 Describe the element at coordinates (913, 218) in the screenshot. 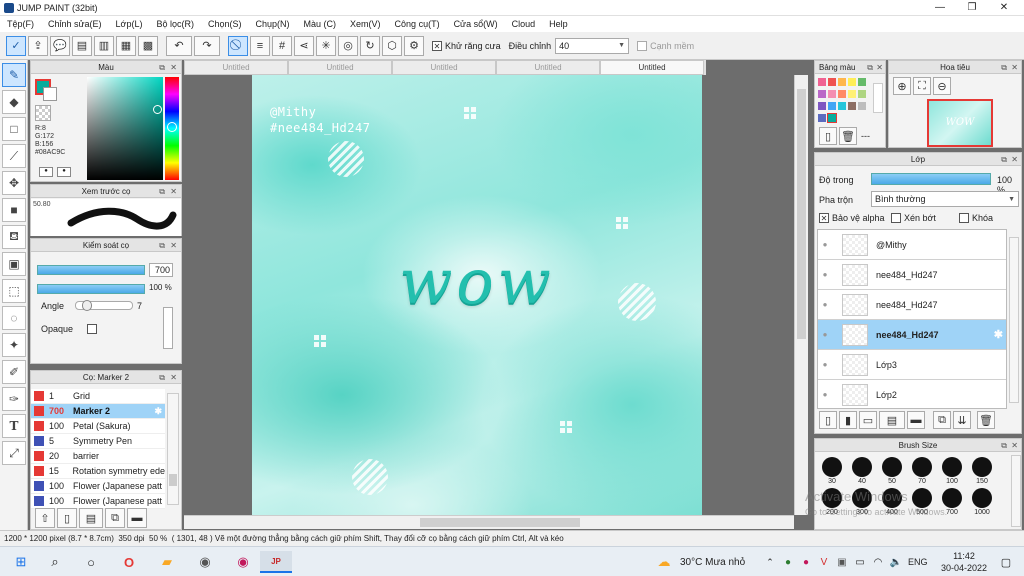

I see `clip-checkbox: Xén bớt` at that location.